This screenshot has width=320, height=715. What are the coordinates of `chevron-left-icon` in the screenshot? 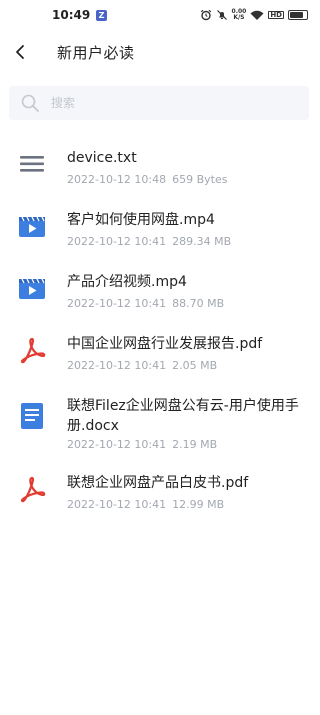 It's located at (20, 52).